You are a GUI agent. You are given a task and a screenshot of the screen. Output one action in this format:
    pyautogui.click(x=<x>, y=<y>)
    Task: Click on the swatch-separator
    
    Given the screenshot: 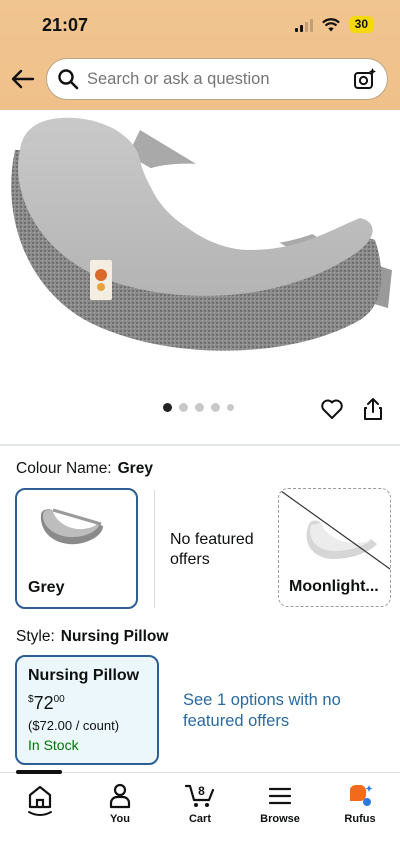 What is the action you would take?
    pyautogui.click(x=154, y=549)
    